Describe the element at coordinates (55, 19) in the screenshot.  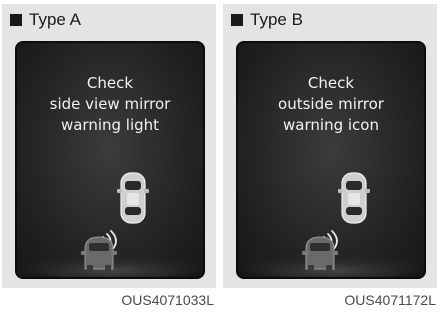
I see `type-label: Type A` at that location.